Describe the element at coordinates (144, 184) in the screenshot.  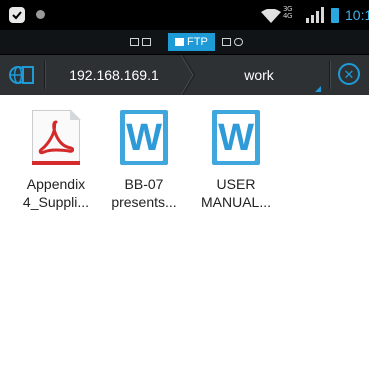
I see `file-name-line: BB-07` at that location.